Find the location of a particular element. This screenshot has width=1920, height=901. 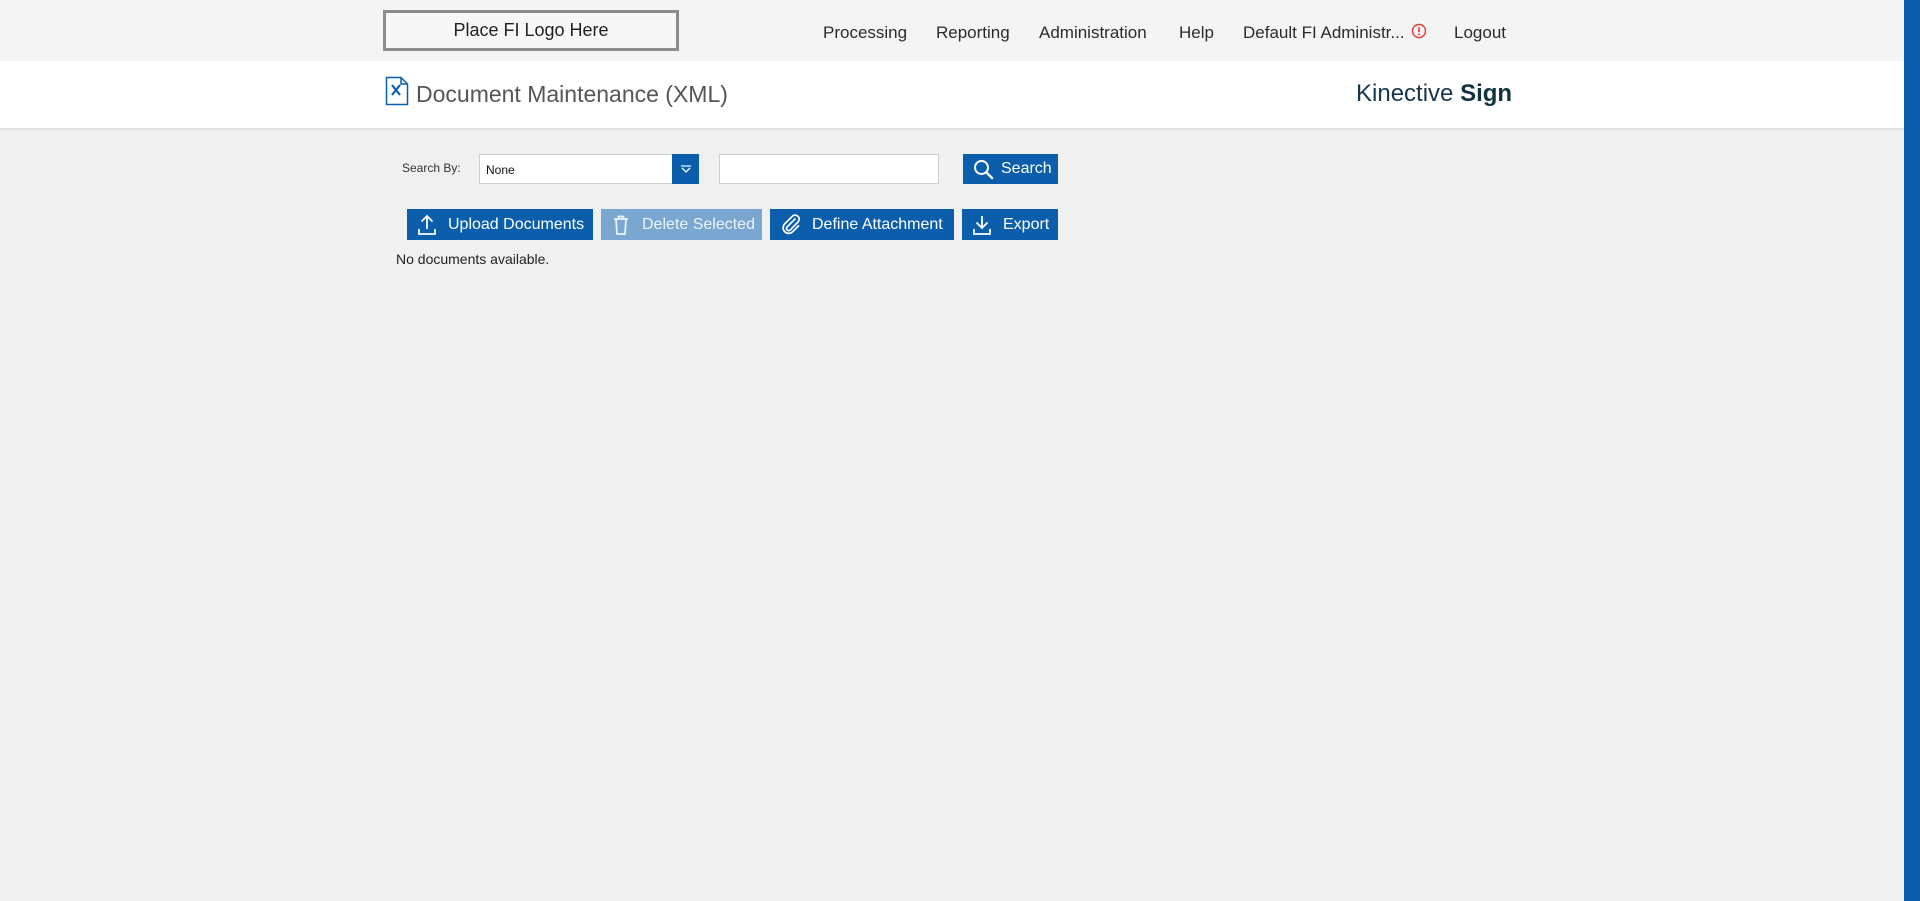

empty-documents-message: No documents available. is located at coordinates (473, 259).